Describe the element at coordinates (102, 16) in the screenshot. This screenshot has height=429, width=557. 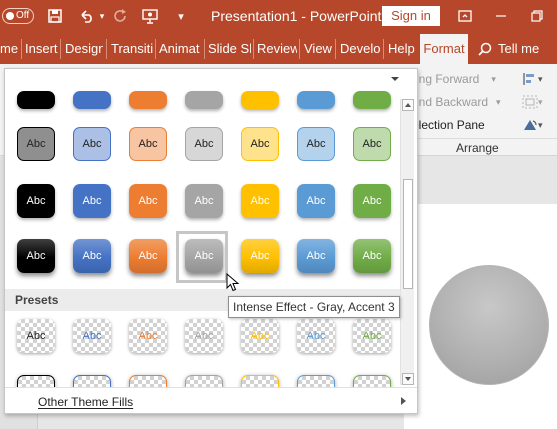
I see `undo-dropdown-icon: ▾` at that location.